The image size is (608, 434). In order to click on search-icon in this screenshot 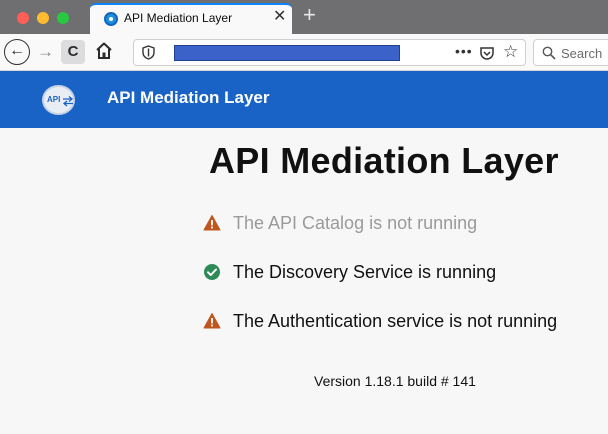, I will do `click(549, 53)`.